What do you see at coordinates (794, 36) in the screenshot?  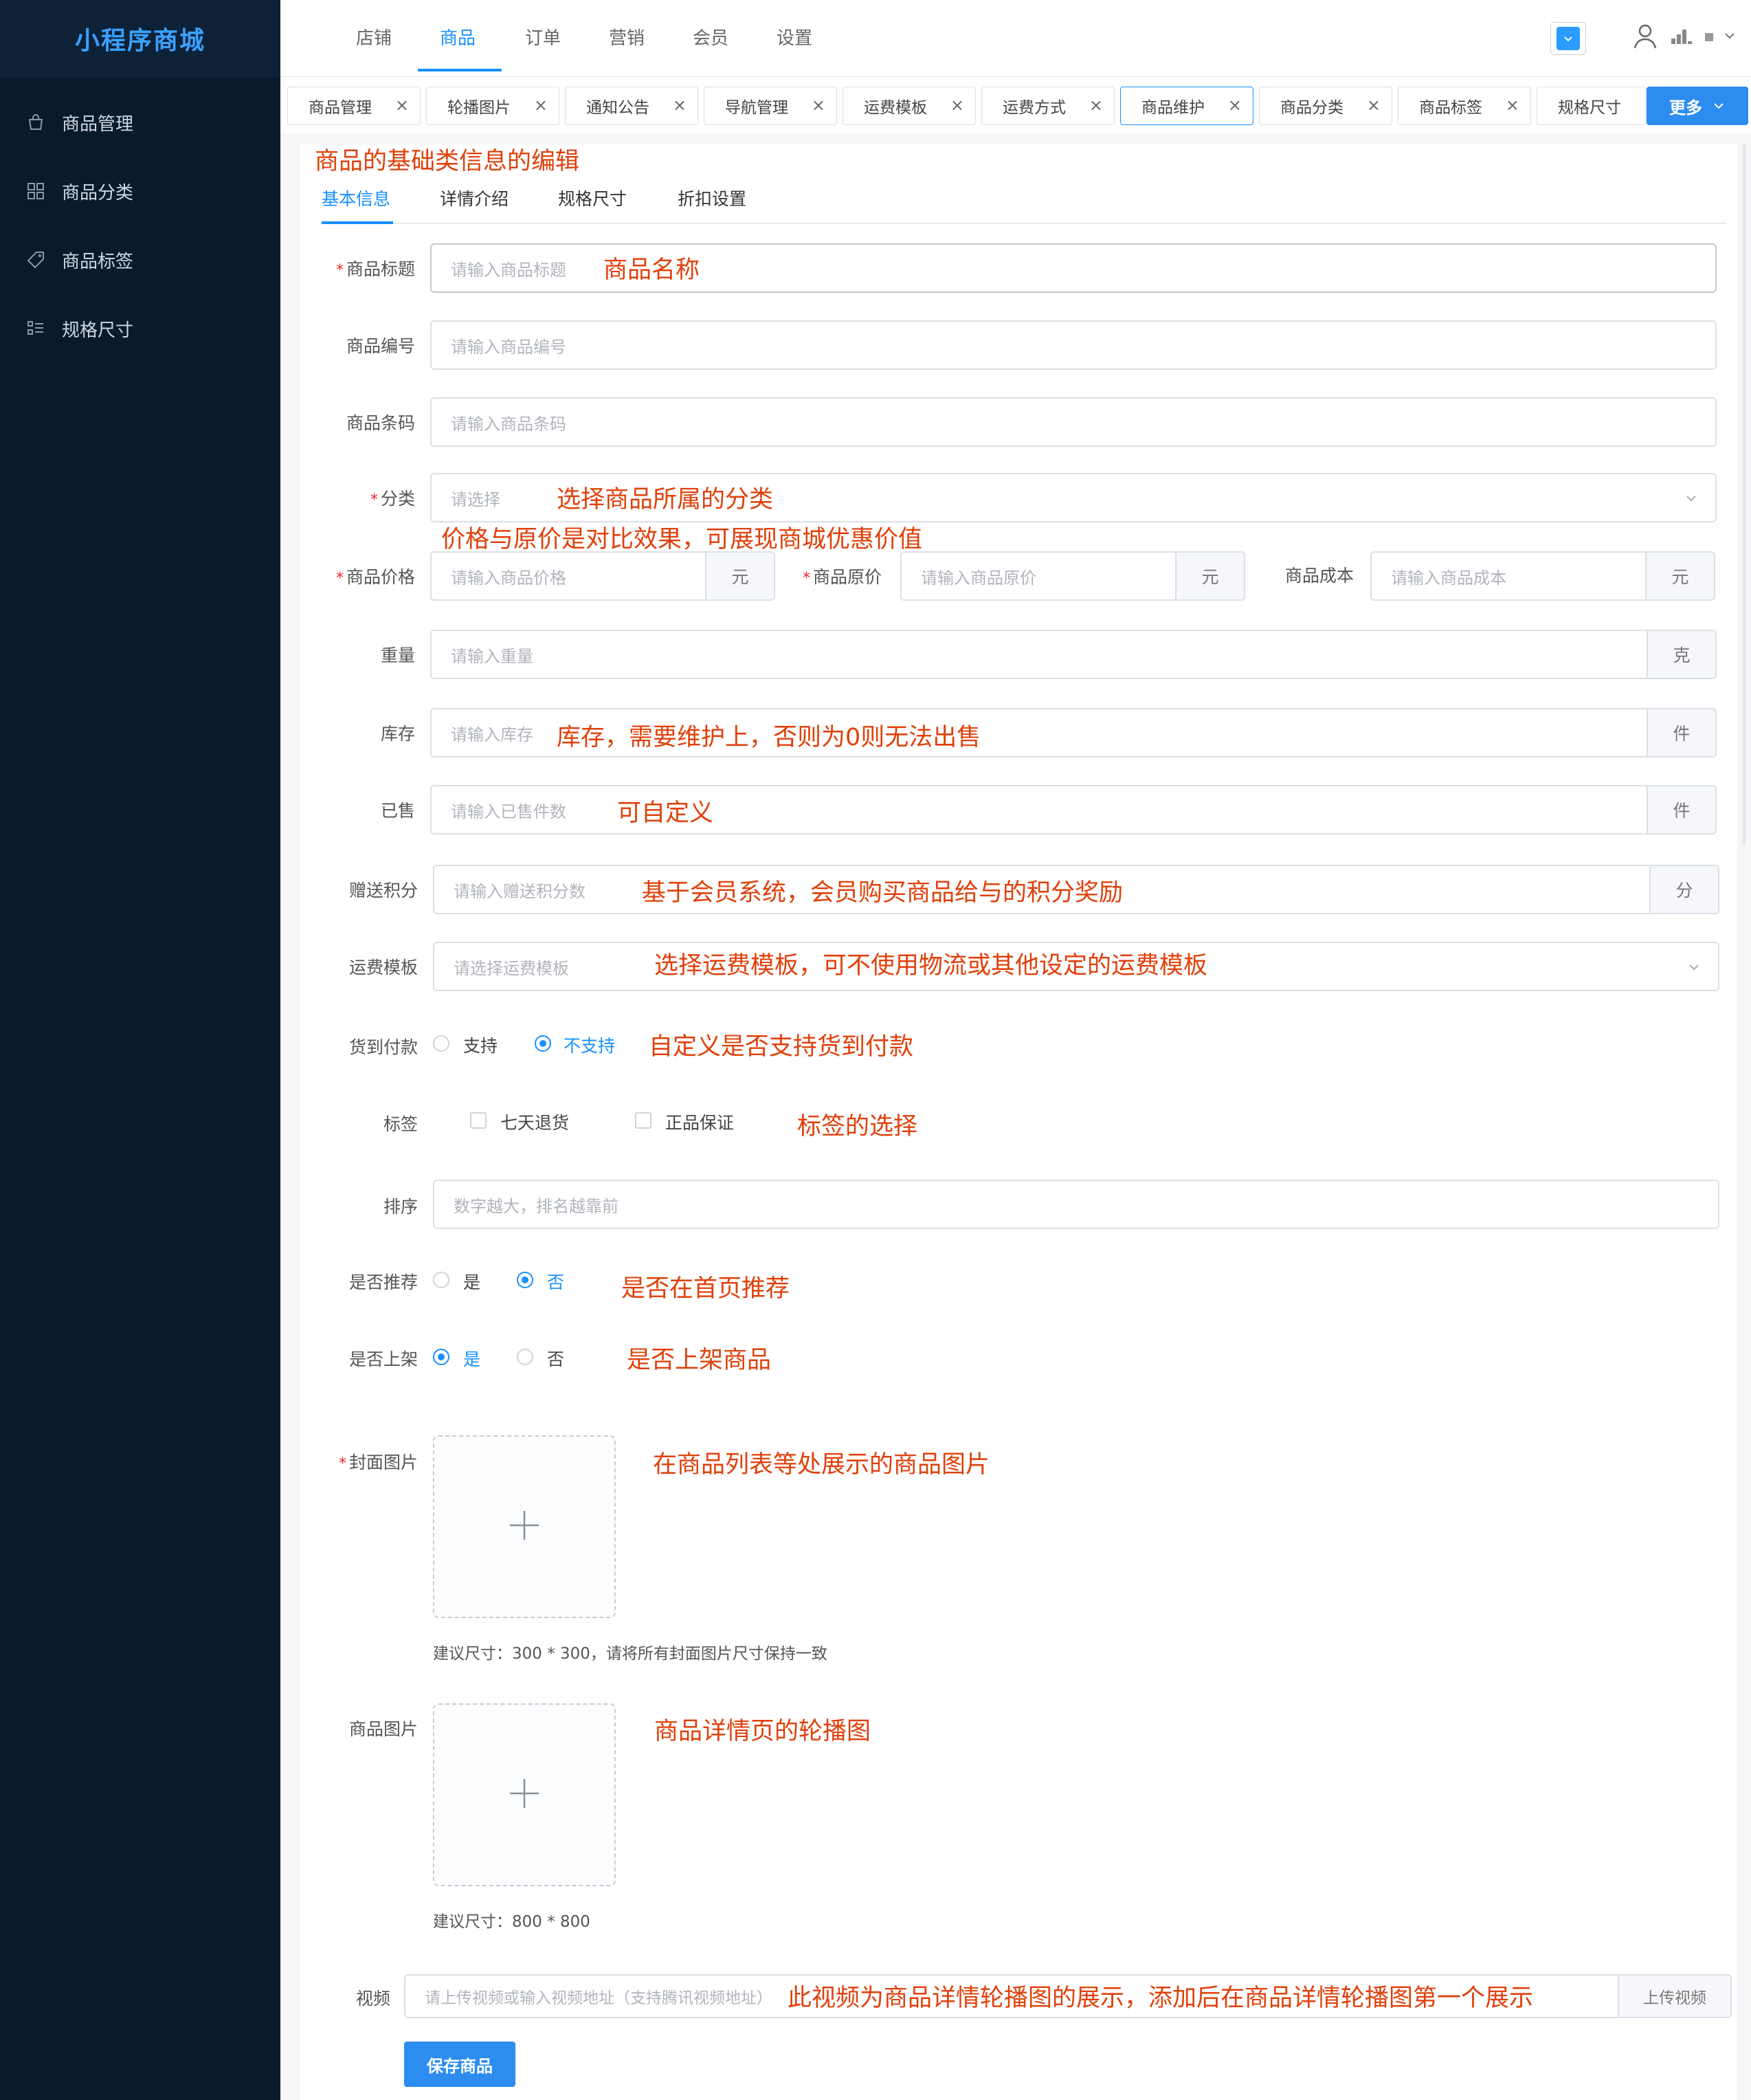 I see `nav-item-settings: 设置` at bounding box center [794, 36].